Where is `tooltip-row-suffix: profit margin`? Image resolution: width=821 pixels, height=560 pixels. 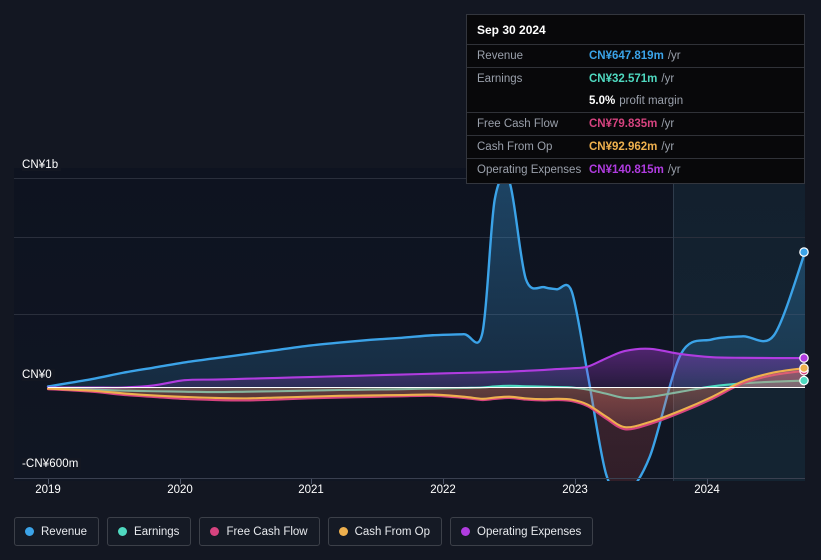
tooltip-row-suffix: profit margin is located at coordinates (651, 101).